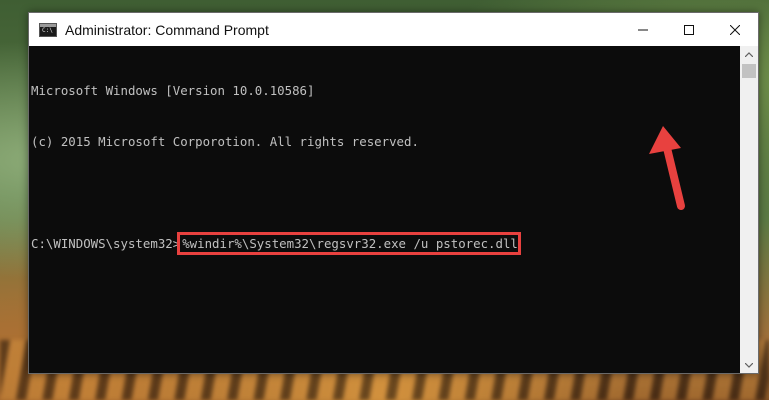  What do you see at coordinates (749, 209) in the screenshot?
I see `vertical-scrollbar` at bounding box center [749, 209].